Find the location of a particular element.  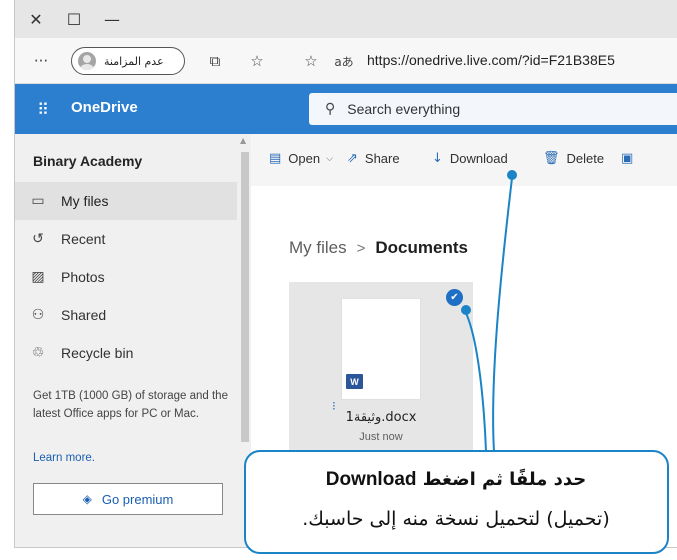

open-button: ▤ Open ⌵ is located at coordinates (301, 158).